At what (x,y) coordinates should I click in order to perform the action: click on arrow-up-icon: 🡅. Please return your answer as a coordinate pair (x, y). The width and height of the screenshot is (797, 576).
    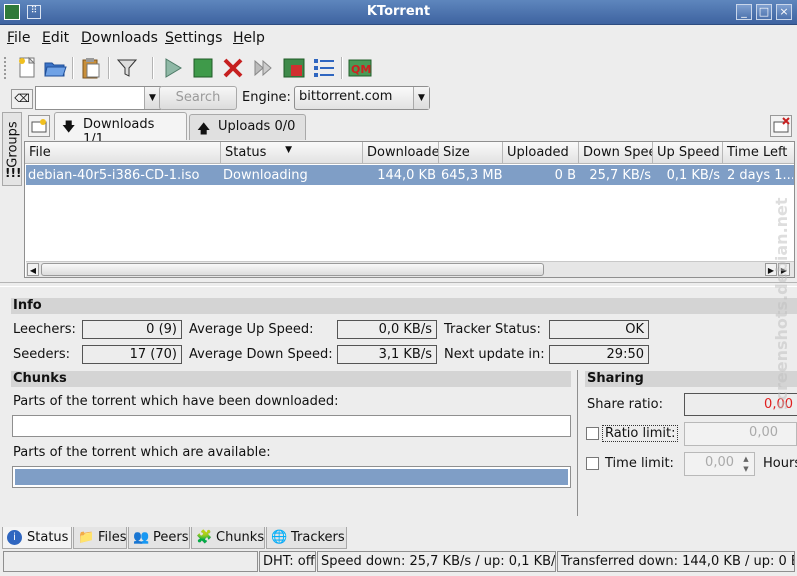
    Looking at the image, I should click on (204, 129).